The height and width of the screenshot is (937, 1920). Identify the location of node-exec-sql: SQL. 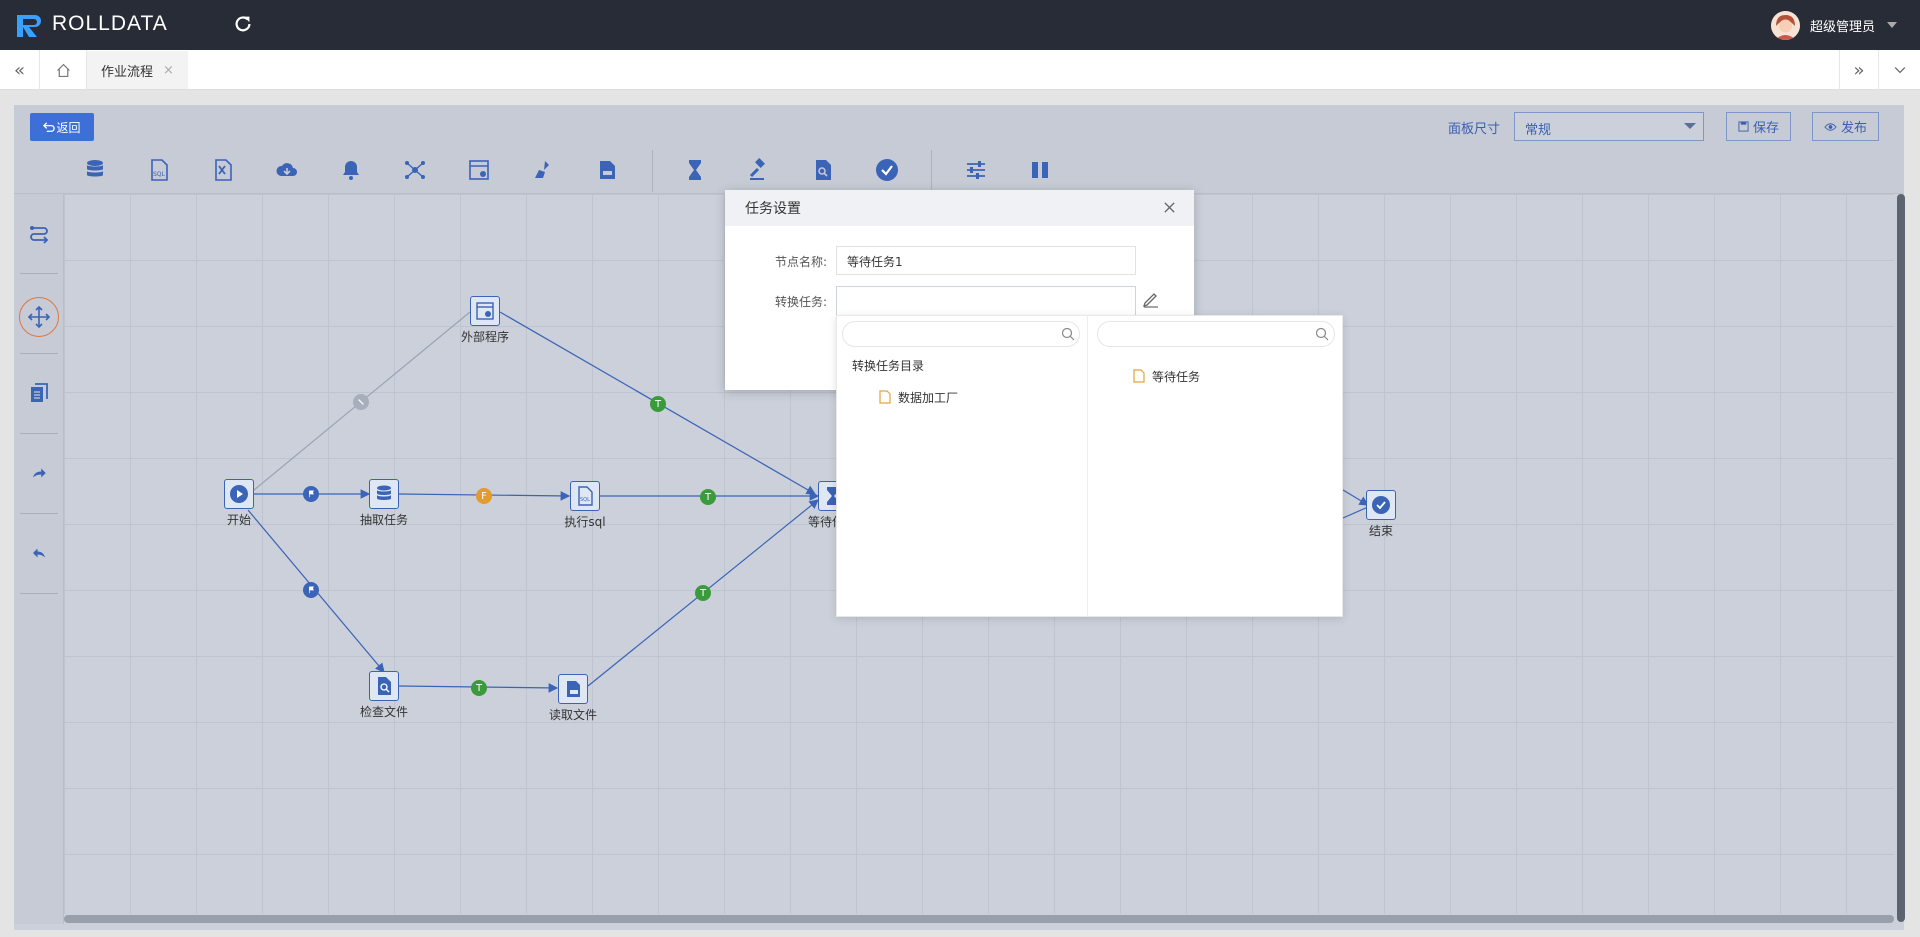
(585, 496).